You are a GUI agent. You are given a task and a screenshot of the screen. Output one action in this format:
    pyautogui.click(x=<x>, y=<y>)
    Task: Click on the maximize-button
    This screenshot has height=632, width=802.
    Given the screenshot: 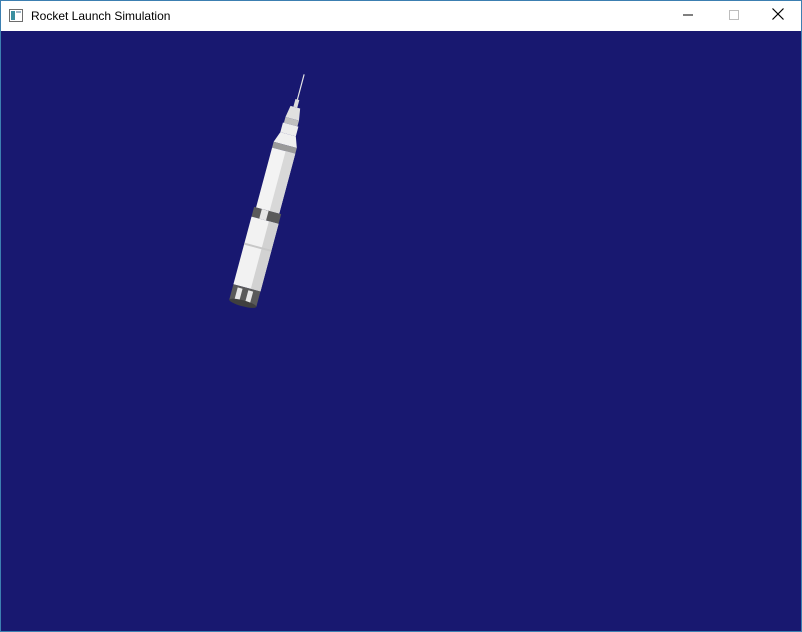 What is the action you would take?
    pyautogui.click(x=734, y=16)
    